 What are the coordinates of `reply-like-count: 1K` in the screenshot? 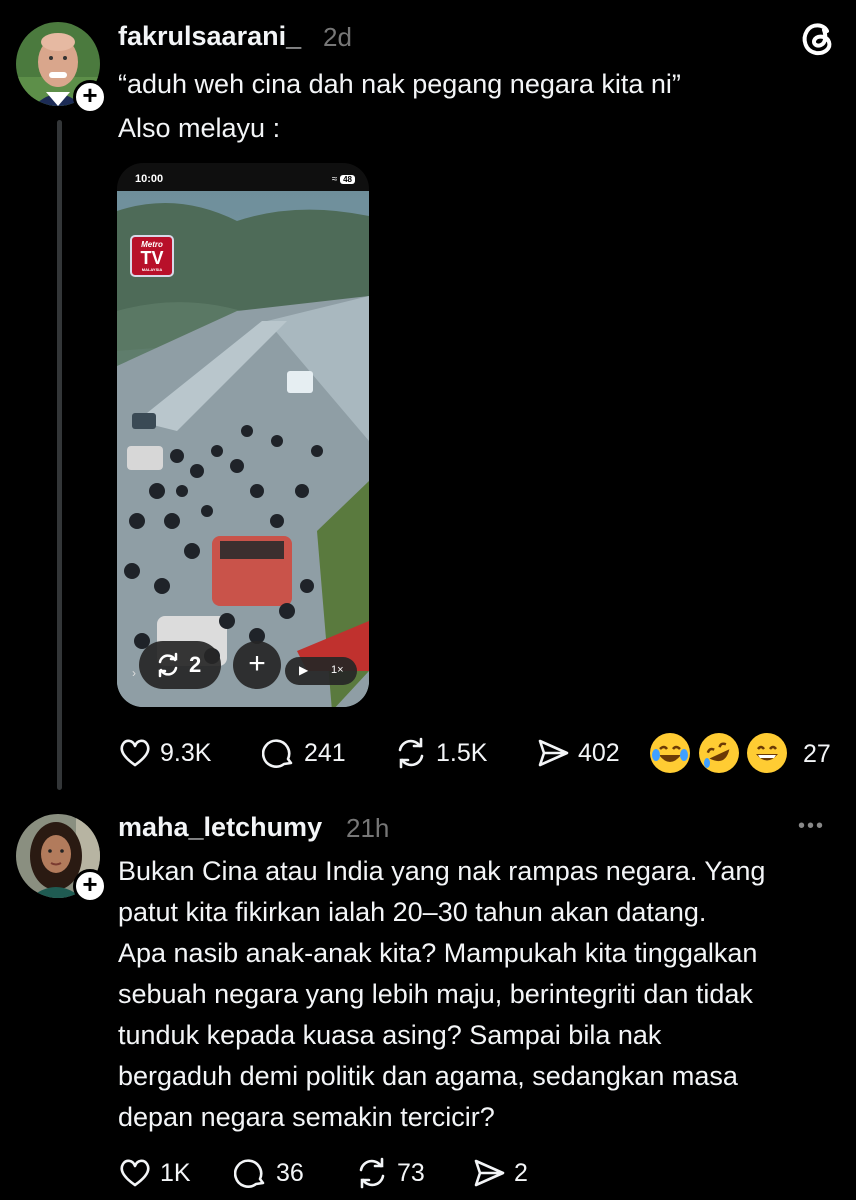 It's located at (175, 1172).